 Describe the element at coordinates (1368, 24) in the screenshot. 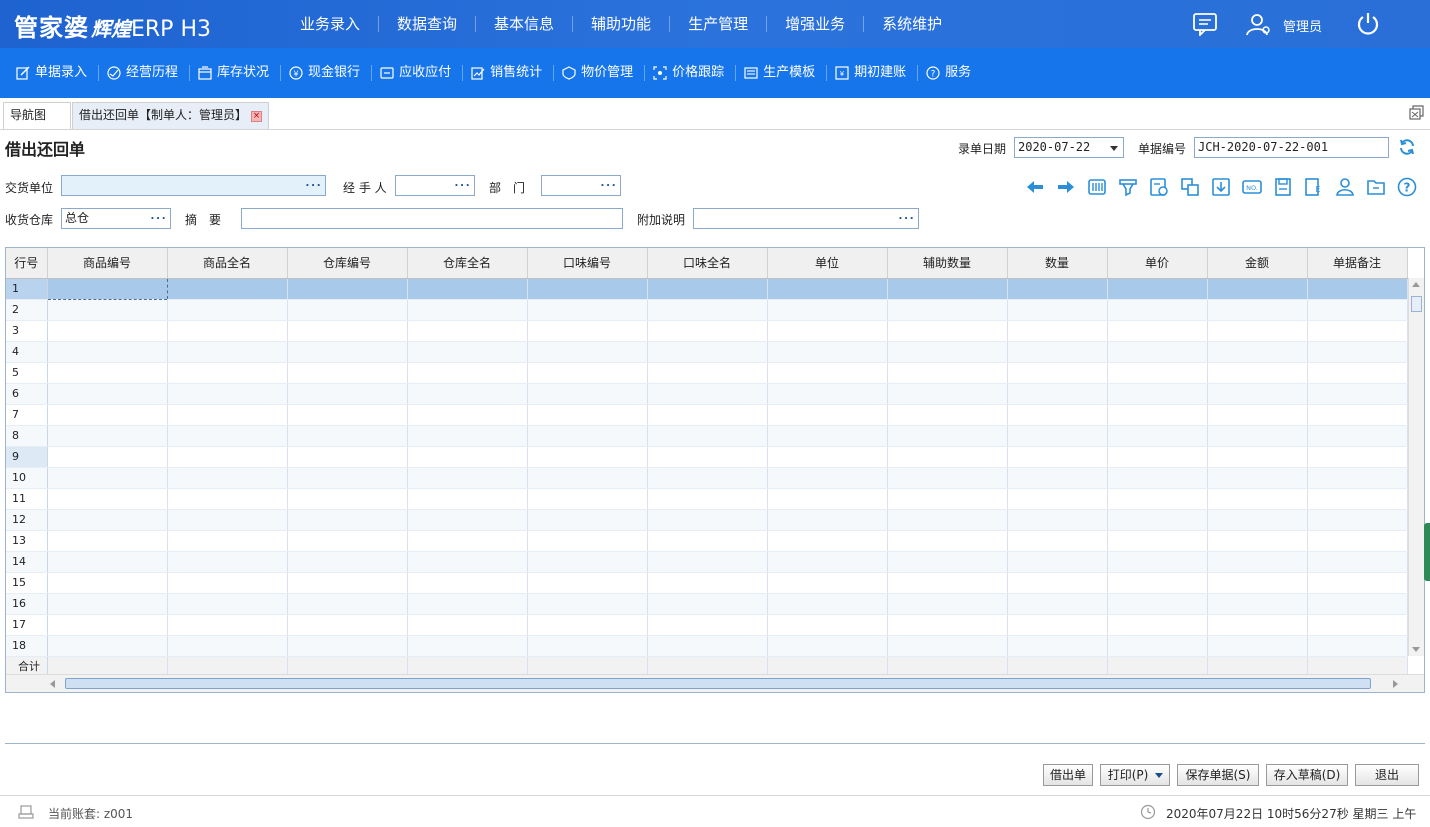

I see `power-icon` at that location.